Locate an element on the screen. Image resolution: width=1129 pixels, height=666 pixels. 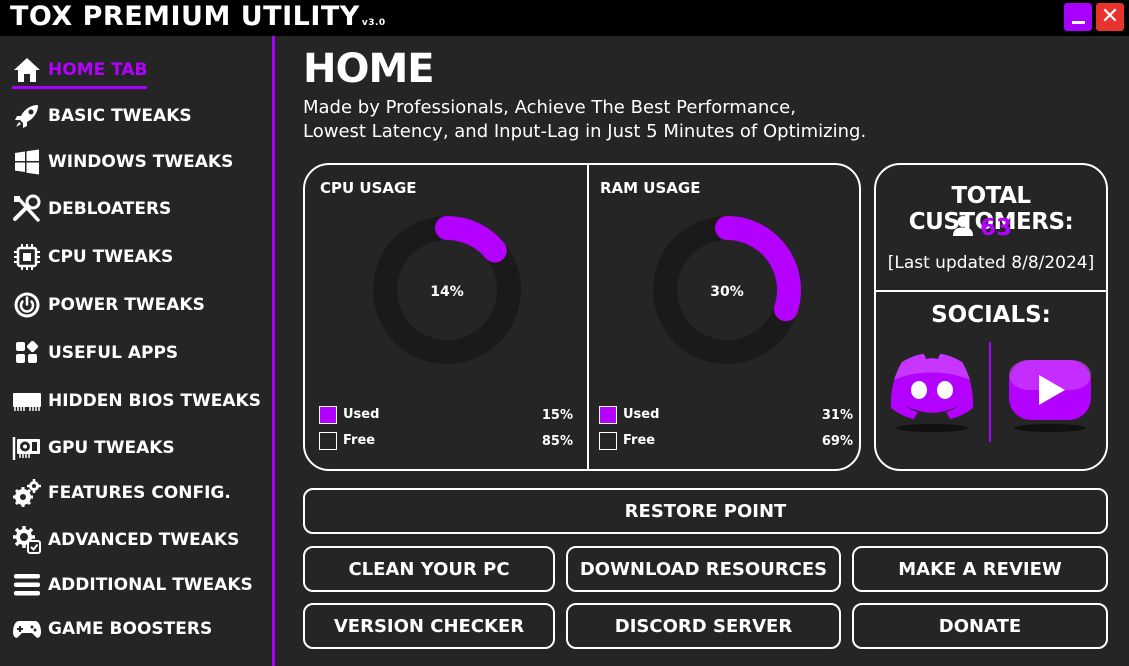
restore-point-button: RESTORE POINT is located at coordinates (705, 511).